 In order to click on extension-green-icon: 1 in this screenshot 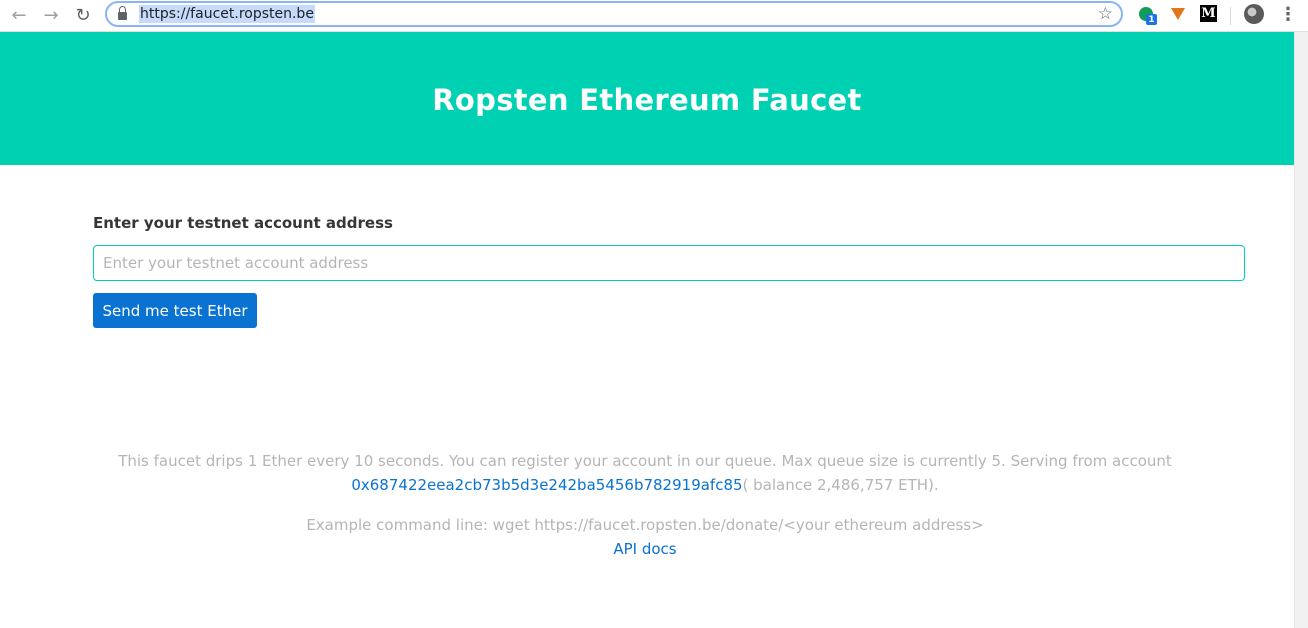, I will do `click(1147, 15)`.